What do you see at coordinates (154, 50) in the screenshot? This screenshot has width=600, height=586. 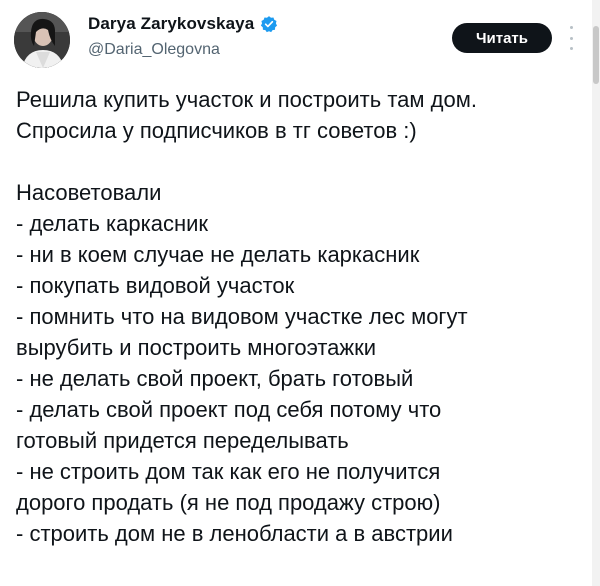 I see `author-handle: @Daria_Olegovna` at bounding box center [154, 50].